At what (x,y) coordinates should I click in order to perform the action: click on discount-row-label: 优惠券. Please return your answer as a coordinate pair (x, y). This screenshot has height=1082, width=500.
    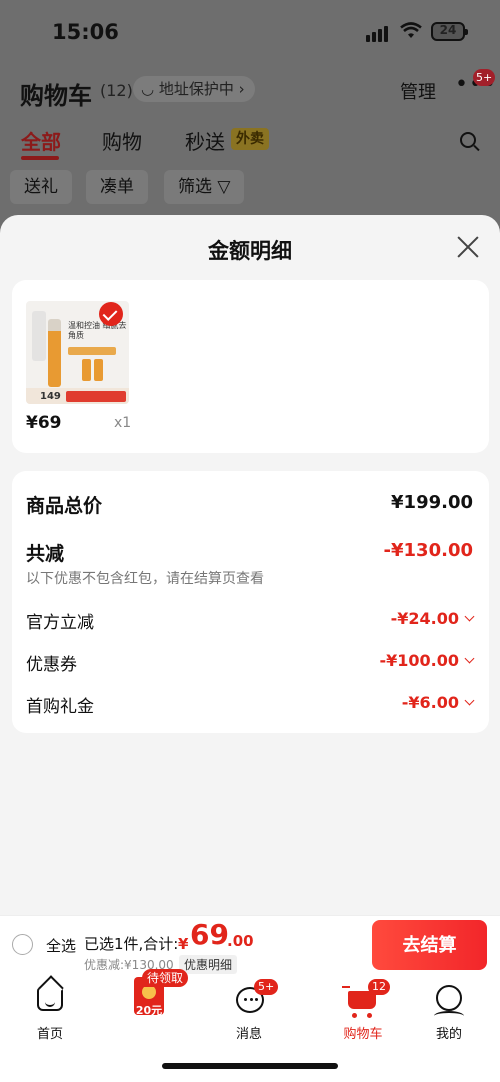
    Looking at the image, I should click on (51, 665).